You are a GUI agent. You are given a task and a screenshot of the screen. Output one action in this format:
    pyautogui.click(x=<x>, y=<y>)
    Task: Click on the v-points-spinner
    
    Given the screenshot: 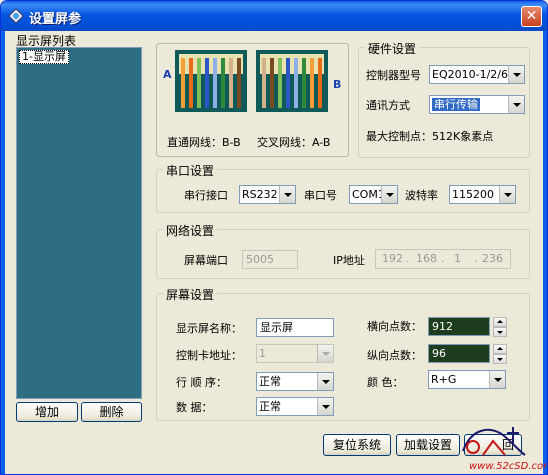 What is the action you would take?
    pyautogui.click(x=500, y=354)
    